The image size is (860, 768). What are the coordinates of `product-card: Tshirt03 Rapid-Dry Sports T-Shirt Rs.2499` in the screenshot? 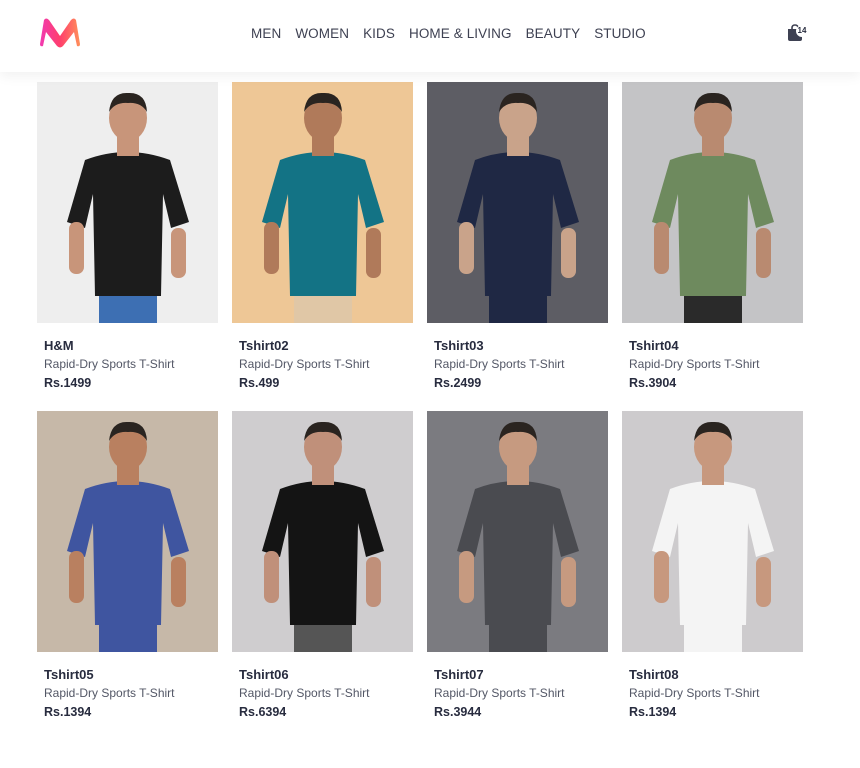 It's located at (517, 246).